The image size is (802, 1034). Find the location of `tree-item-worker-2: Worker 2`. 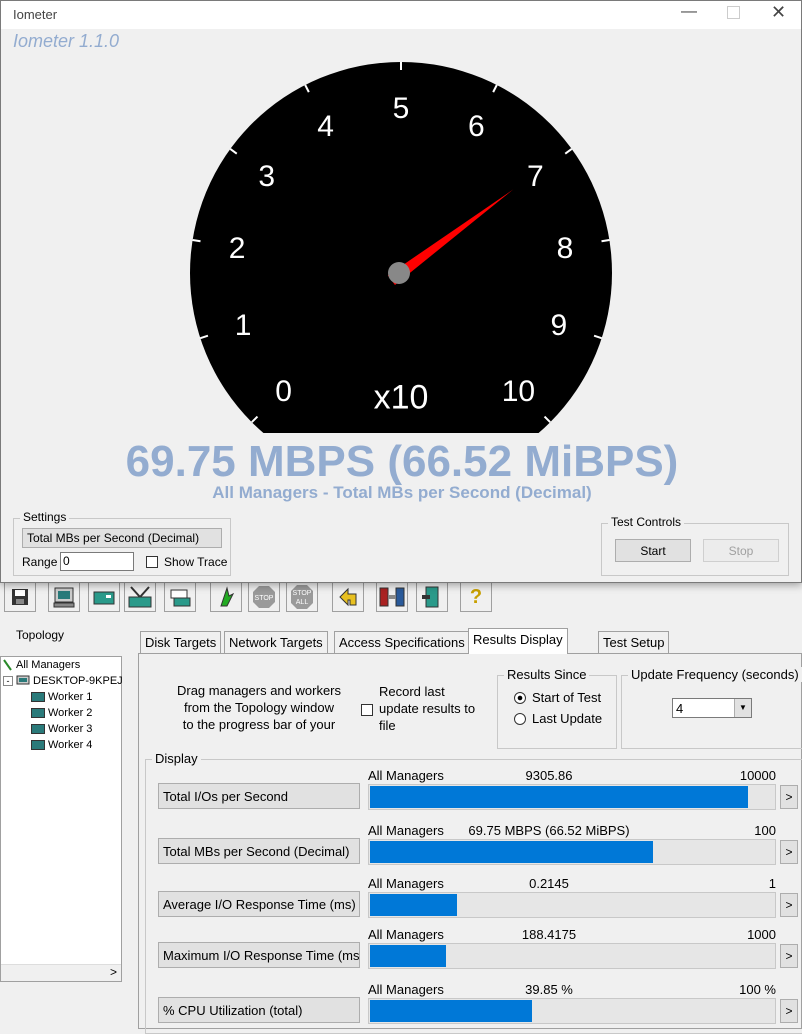

tree-item-worker-2: Worker 2 is located at coordinates (61, 713).